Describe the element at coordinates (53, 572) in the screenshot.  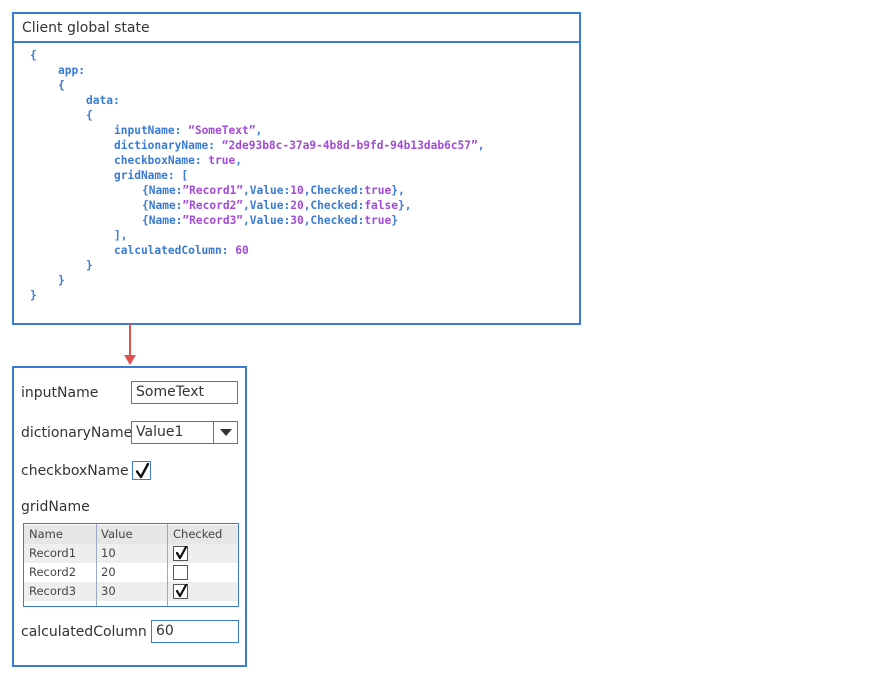
I see `grid-cell-name: Record2` at that location.